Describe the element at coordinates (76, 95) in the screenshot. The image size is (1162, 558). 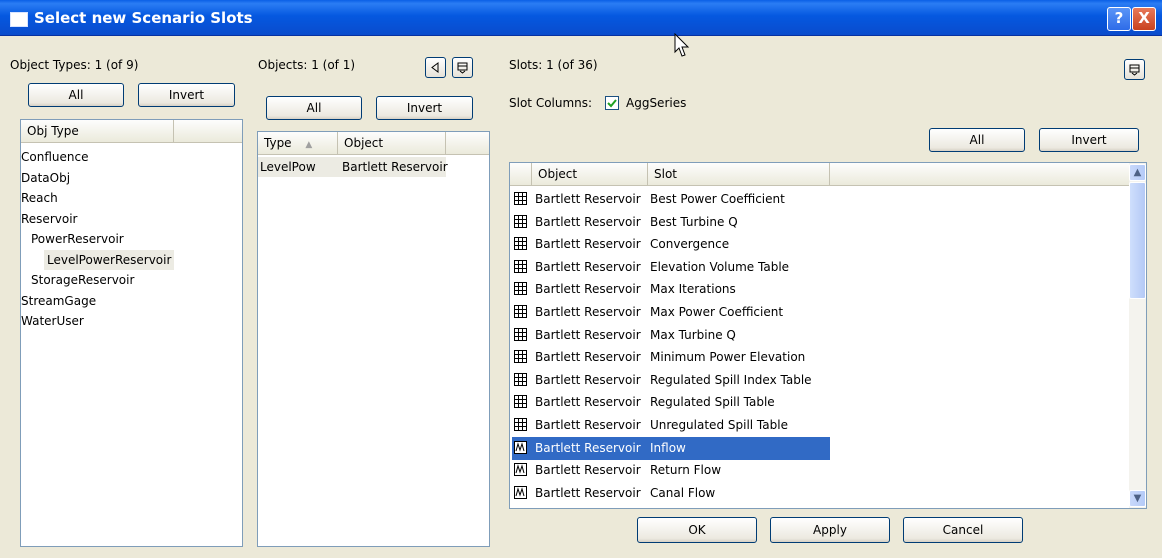
I see `object-types-all-button: All` at that location.